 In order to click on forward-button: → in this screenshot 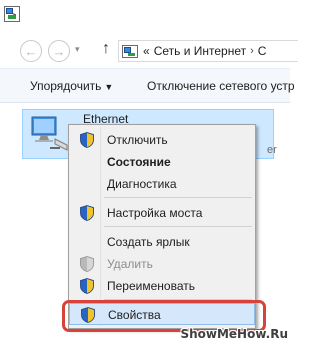, I will do `click(59, 51)`.